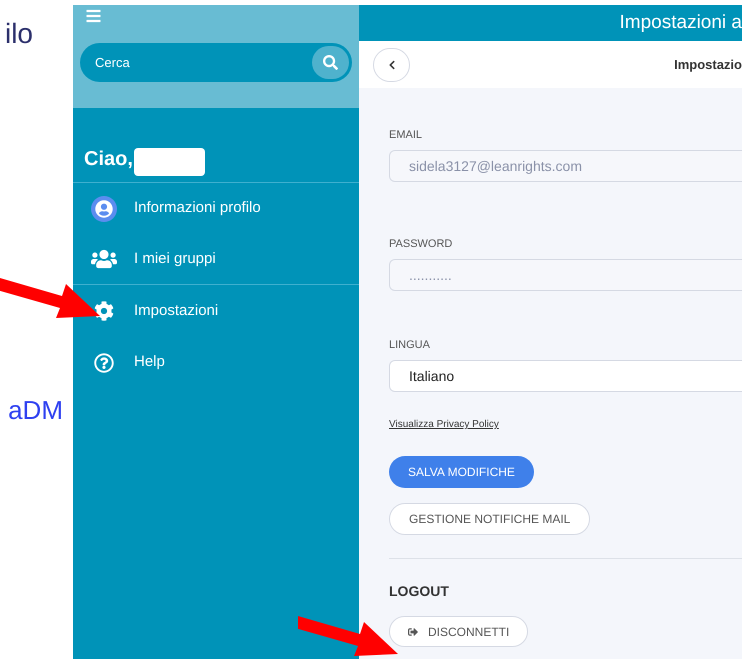 The width and height of the screenshot is (742, 659). Describe the element at coordinates (108, 159) in the screenshot. I see `greeting-text: Ciao,` at that location.